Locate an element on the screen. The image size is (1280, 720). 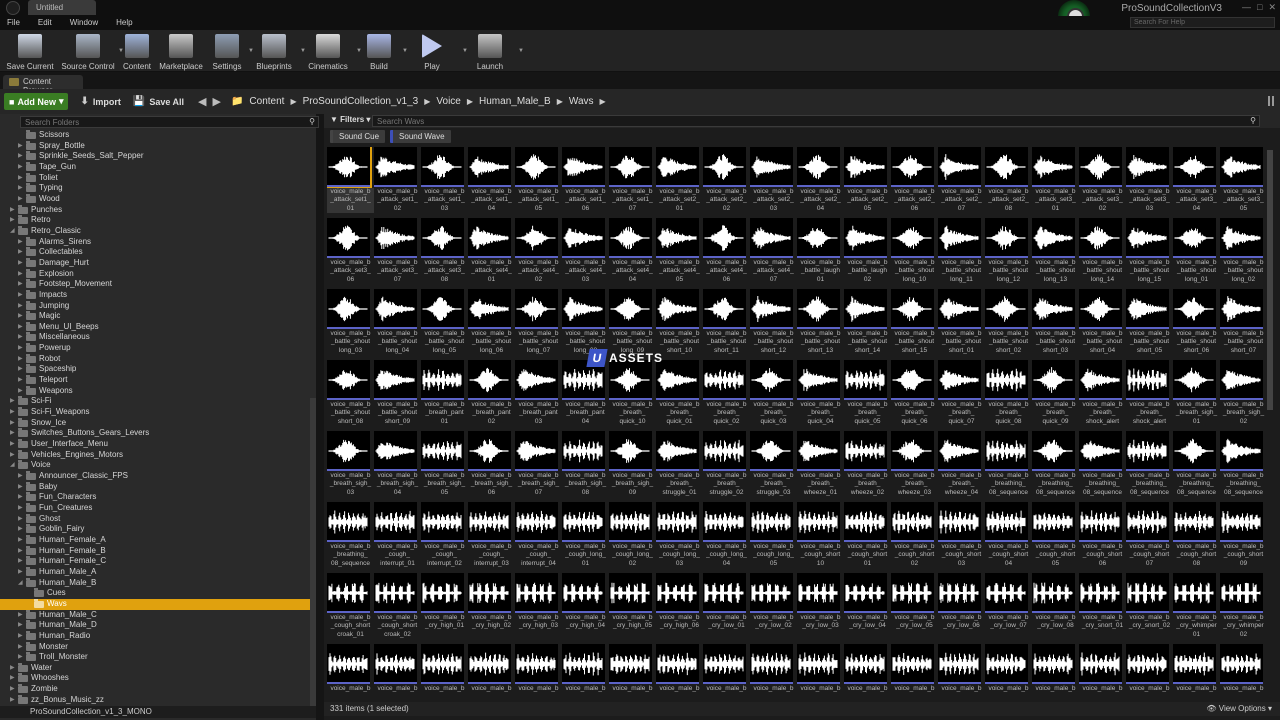
back-arrow-icon: ◀ is located at coordinates (202, 101).